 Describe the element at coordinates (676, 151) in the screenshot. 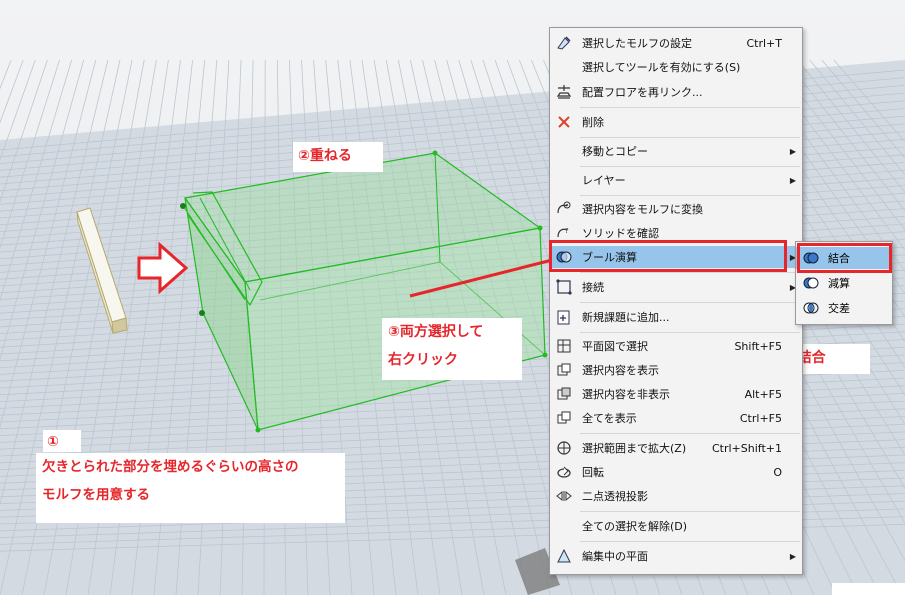

I see `menu-item-move-copy: 移動とコピー ▶` at that location.